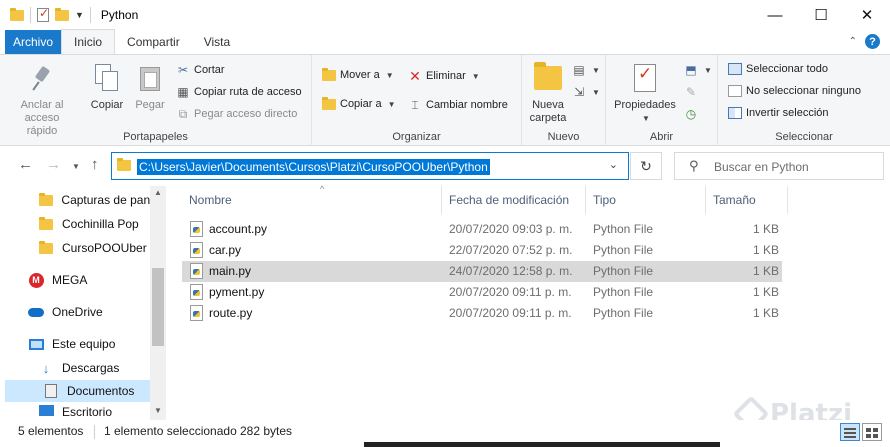 This screenshot has width=890, height=447. I want to click on paste-shortcut-button: ⧉ Pegar acceso directo, so click(237, 114).